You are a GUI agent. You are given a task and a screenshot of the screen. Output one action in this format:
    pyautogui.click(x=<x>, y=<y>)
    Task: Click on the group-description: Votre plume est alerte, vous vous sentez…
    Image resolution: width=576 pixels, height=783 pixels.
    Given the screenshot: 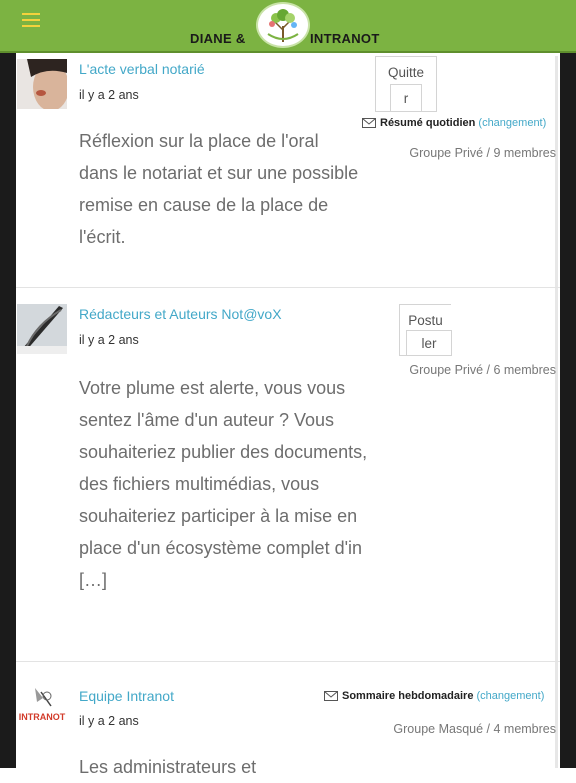 What is the action you would take?
    pyautogui.click(x=223, y=484)
    